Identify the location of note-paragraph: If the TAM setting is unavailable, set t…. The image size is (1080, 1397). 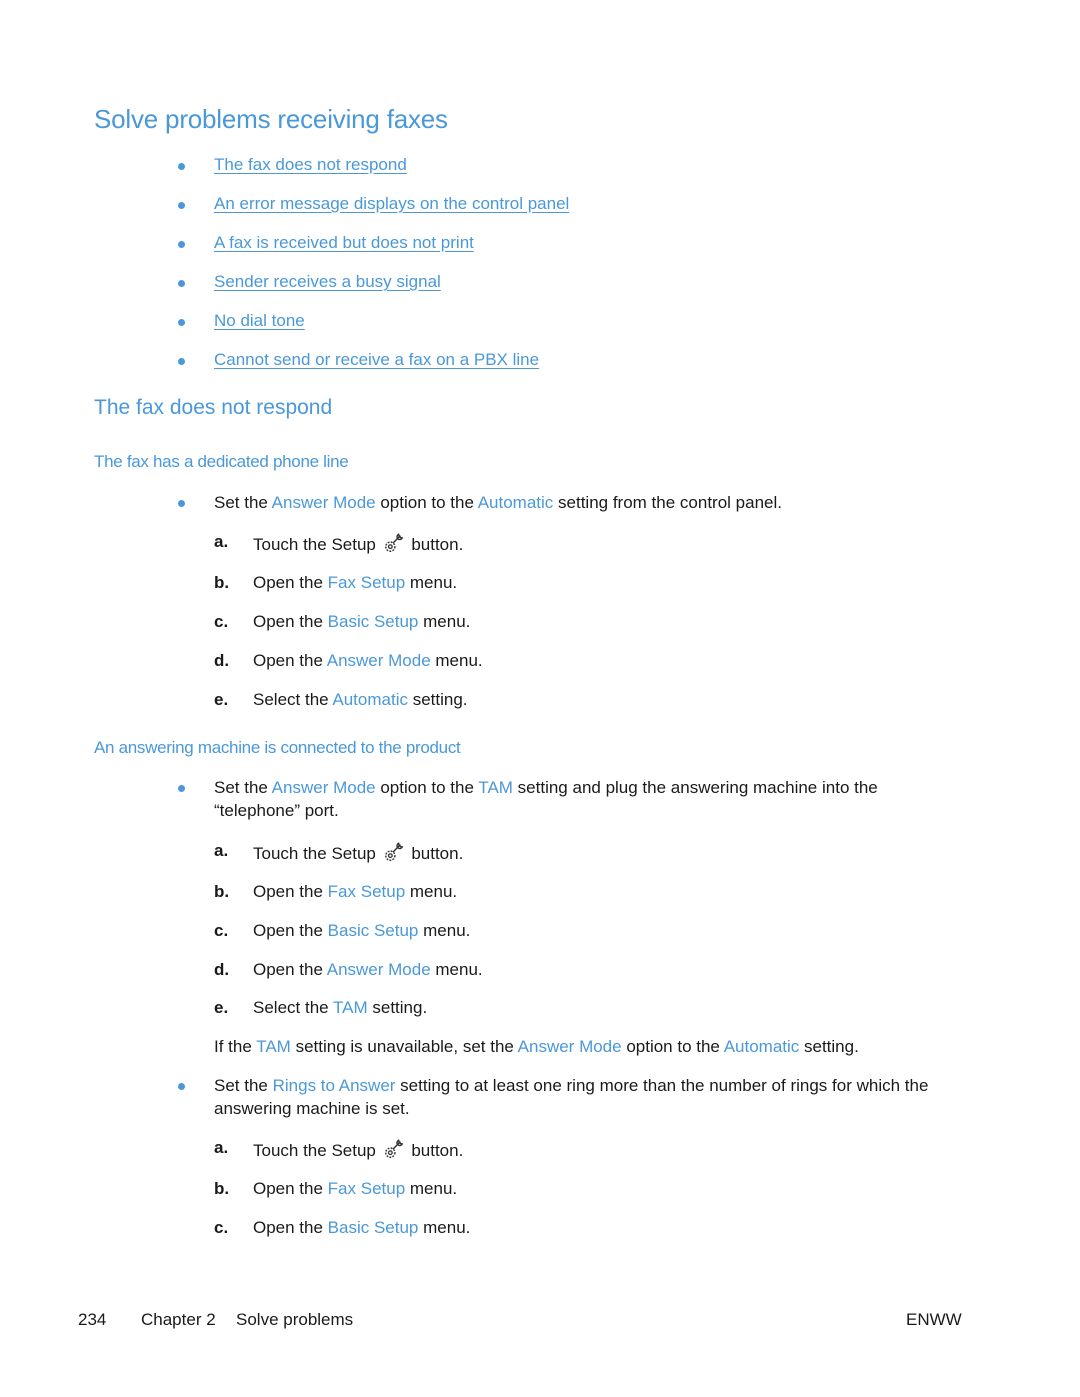
(536, 1046).